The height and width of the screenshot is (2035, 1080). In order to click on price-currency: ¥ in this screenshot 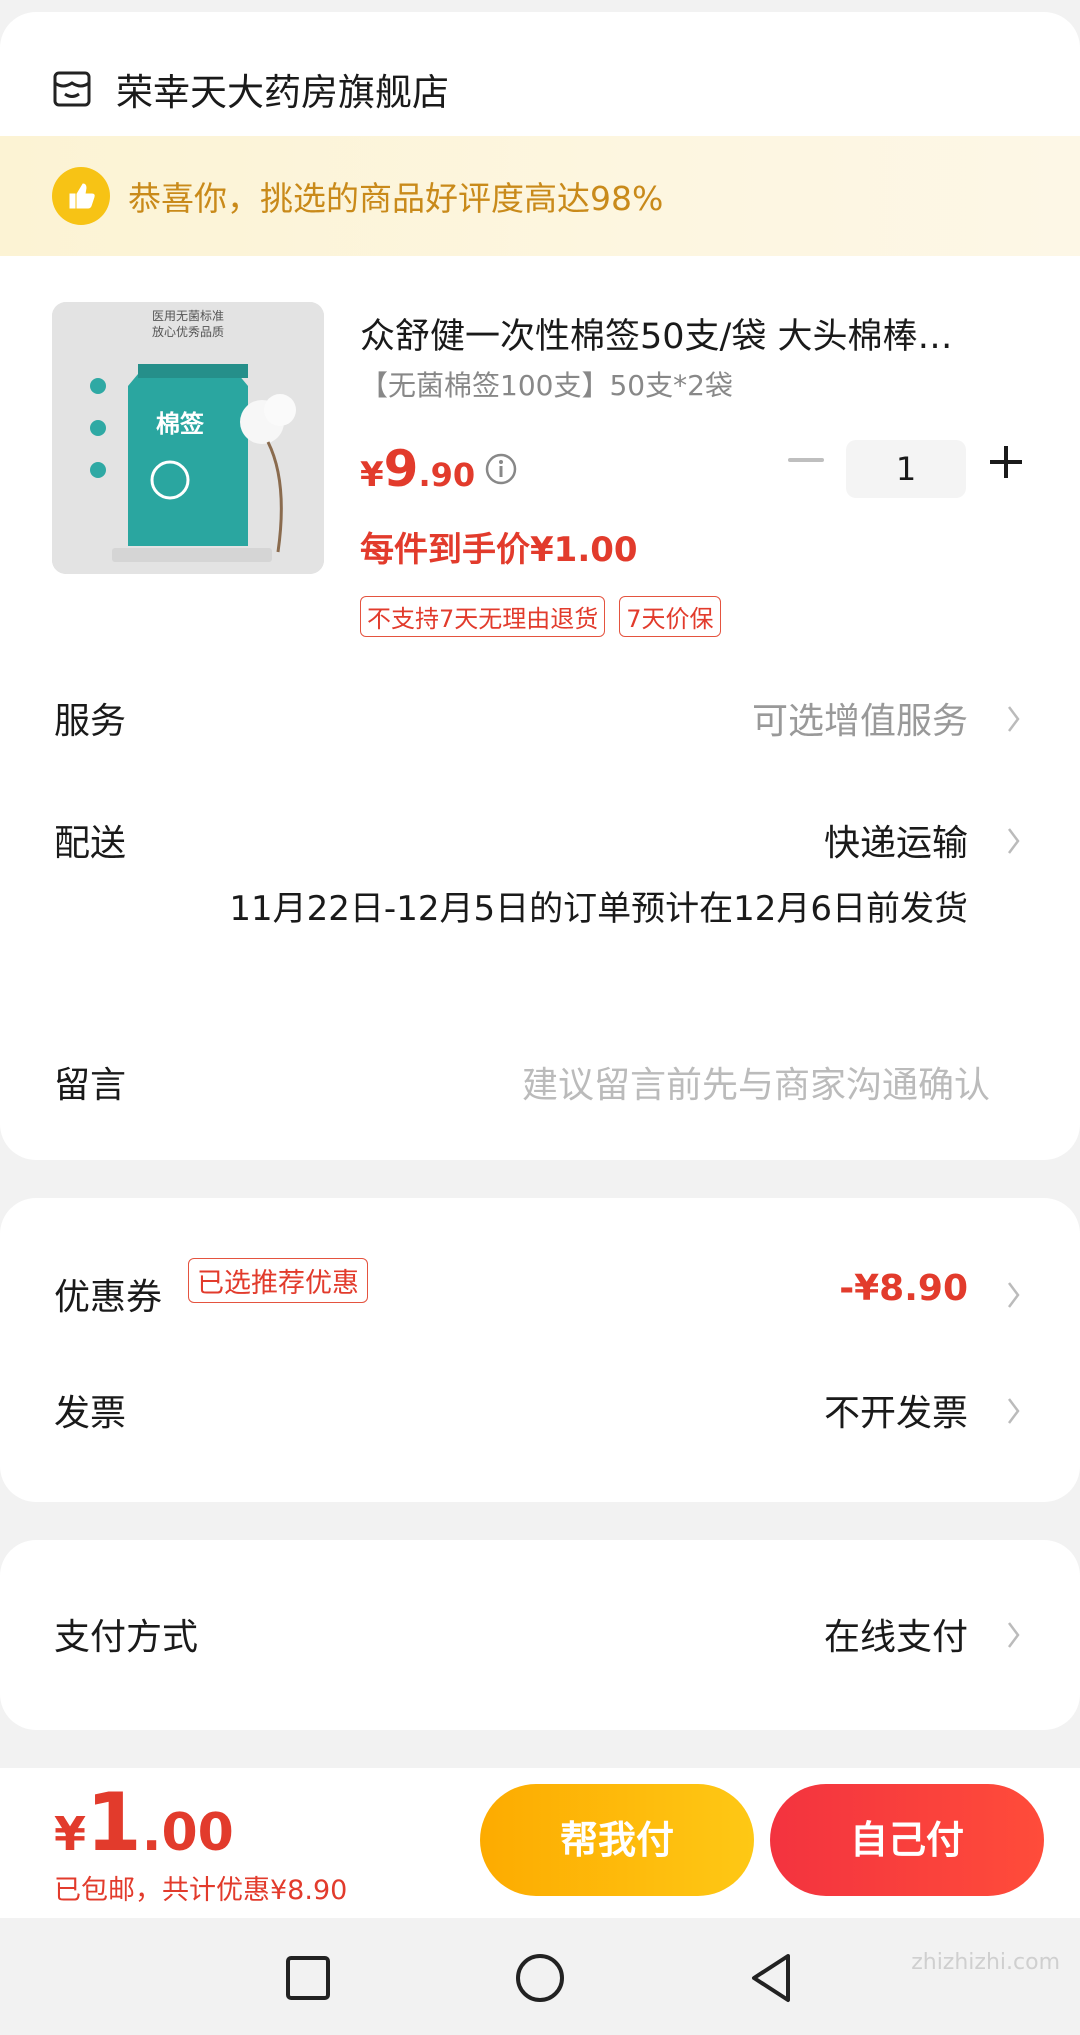, I will do `click(372, 475)`.